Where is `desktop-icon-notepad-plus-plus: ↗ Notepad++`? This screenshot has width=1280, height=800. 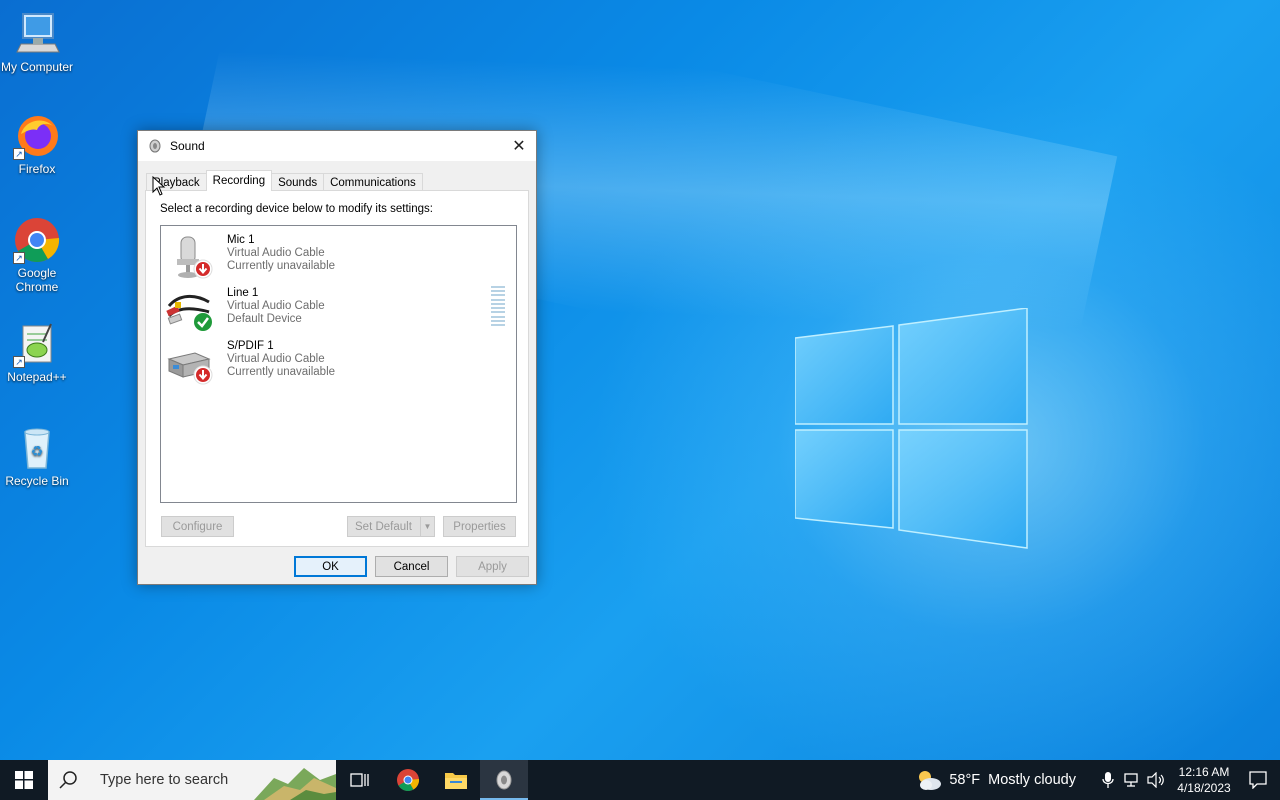 desktop-icon-notepad-plus-plus: ↗ Notepad++ is located at coordinates (37, 352).